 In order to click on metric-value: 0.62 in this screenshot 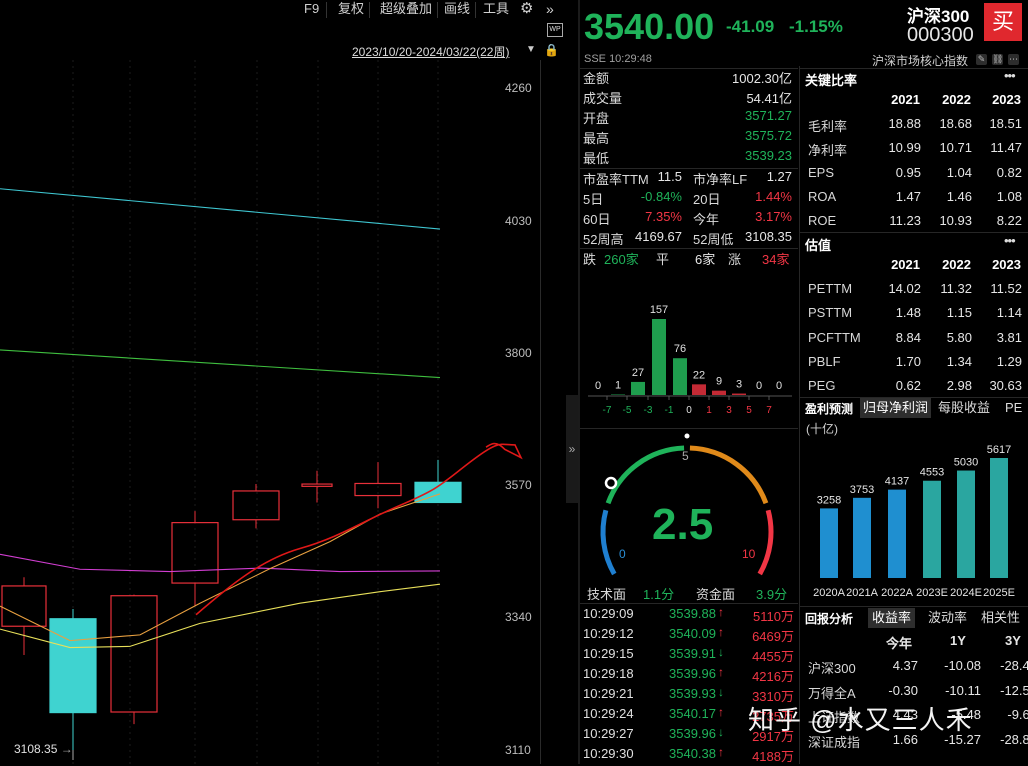, I will do `click(896, 385)`.